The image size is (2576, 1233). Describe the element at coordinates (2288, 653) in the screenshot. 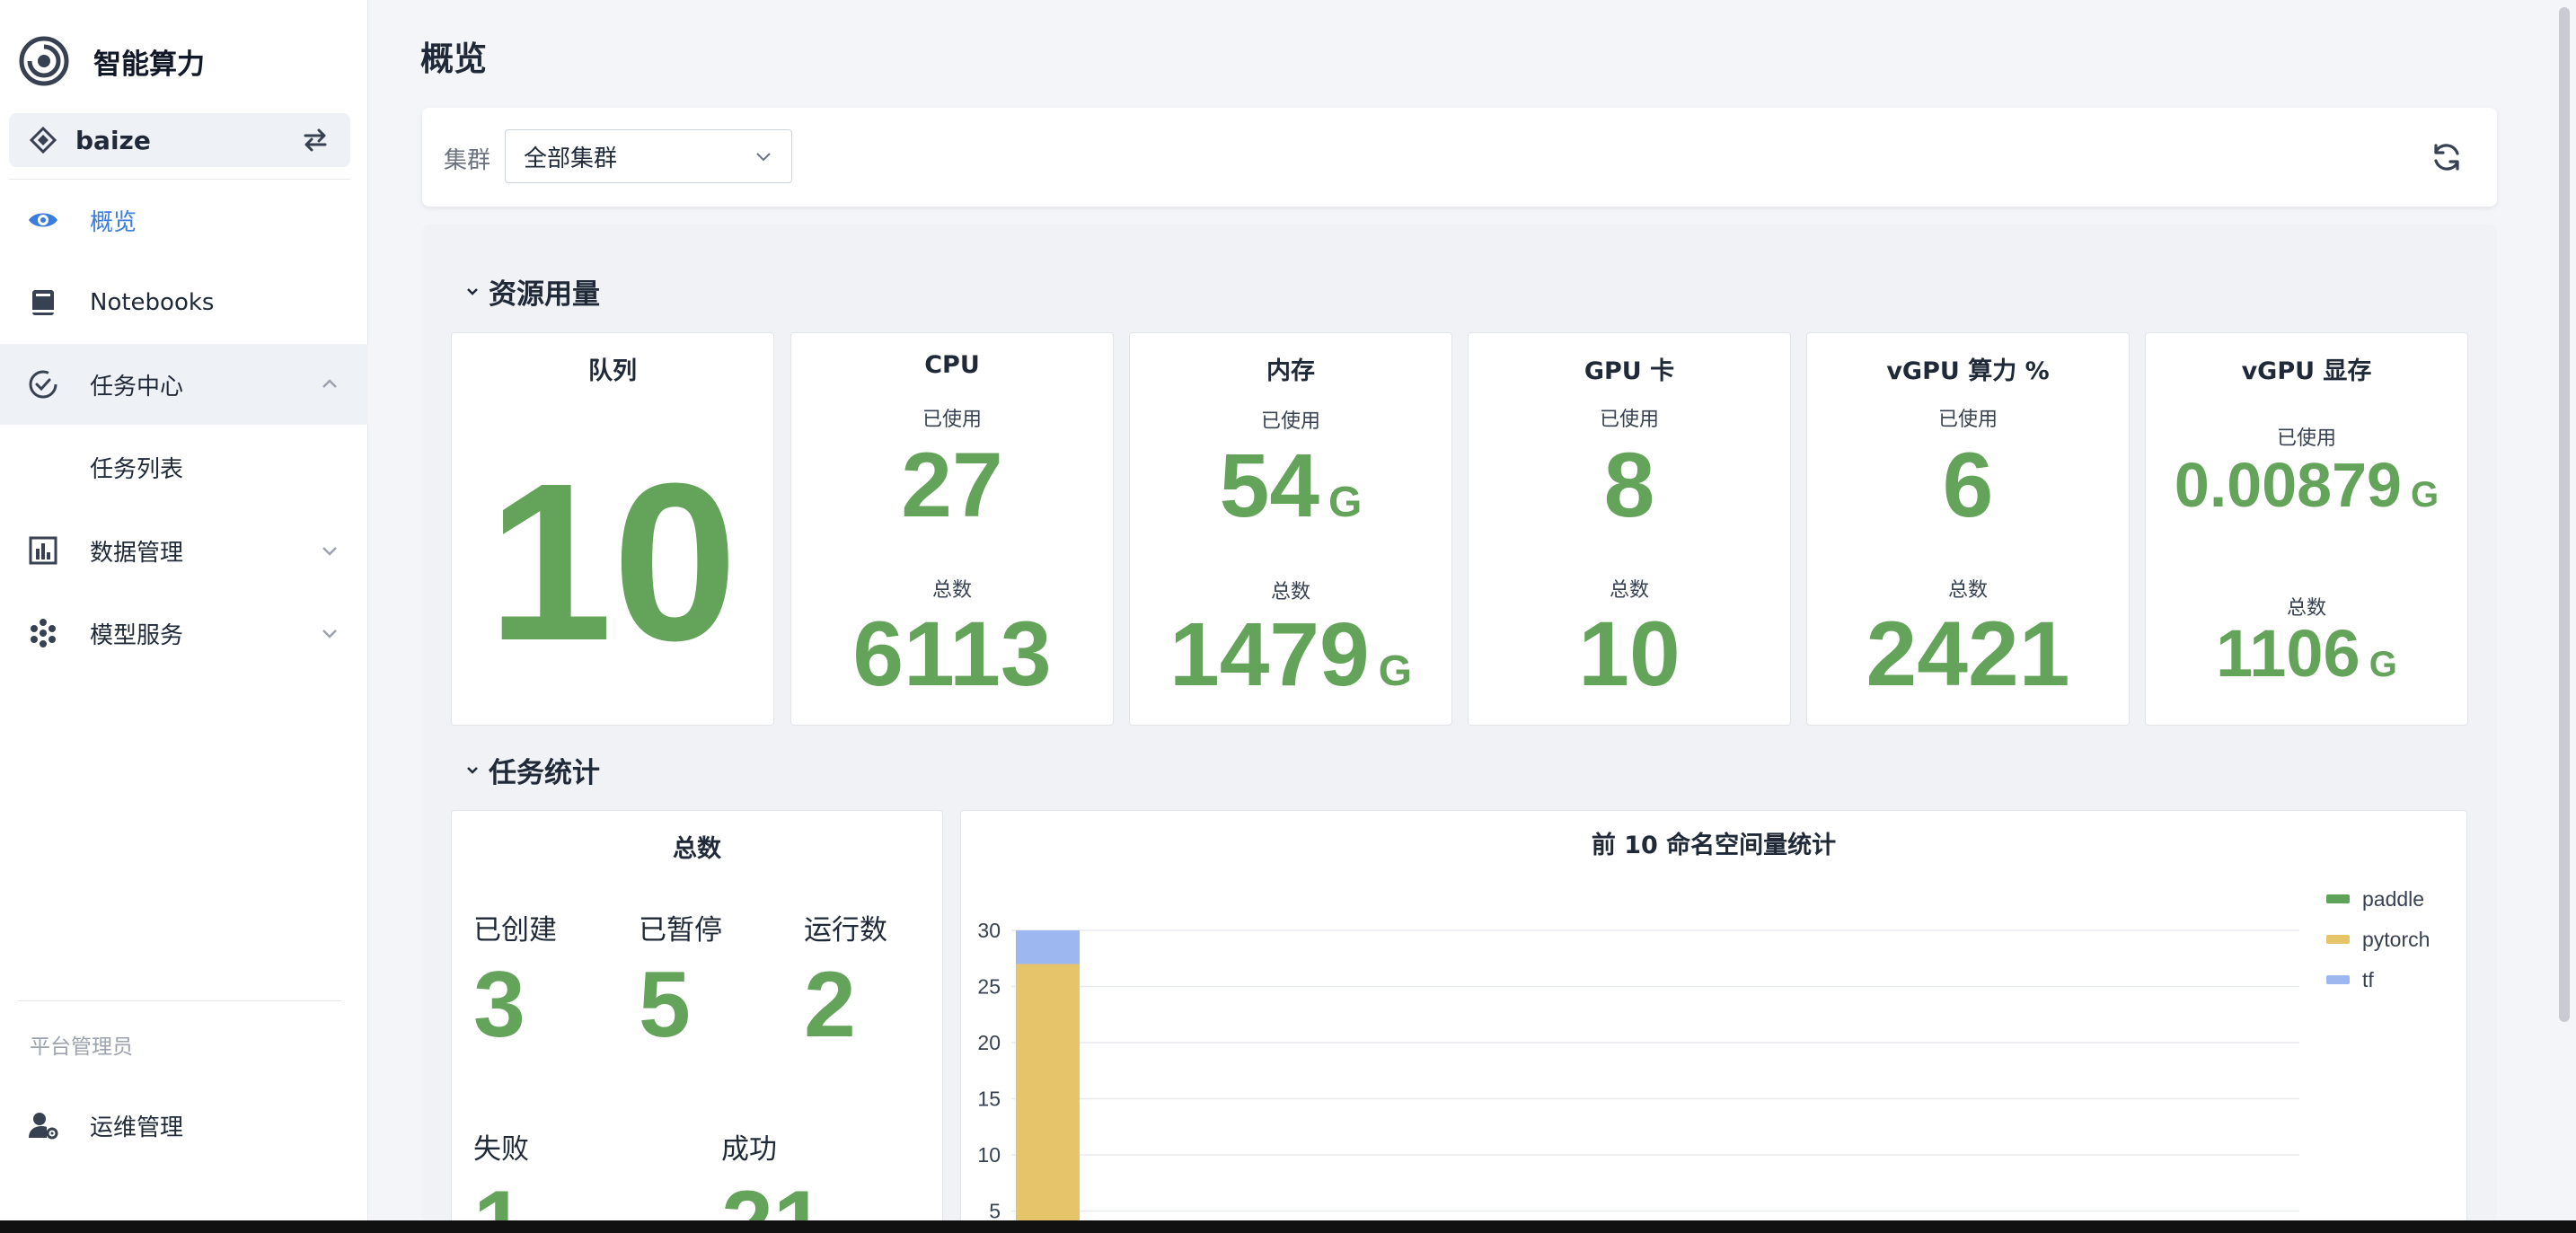

I see `vgpu-memory-total-value: 1106` at that location.